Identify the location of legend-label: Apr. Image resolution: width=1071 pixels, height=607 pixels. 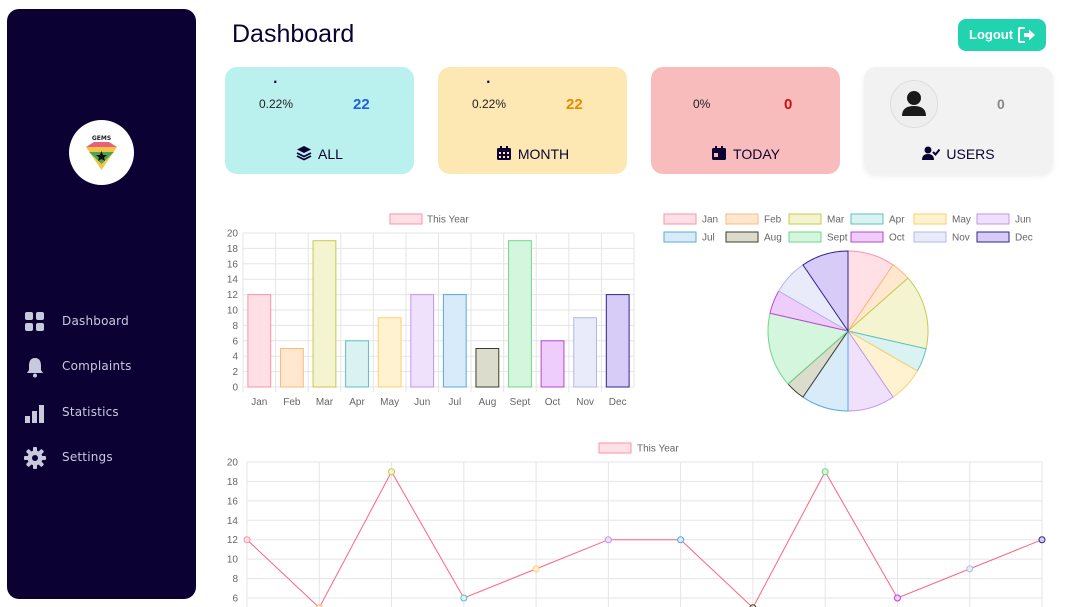
(897, 220).